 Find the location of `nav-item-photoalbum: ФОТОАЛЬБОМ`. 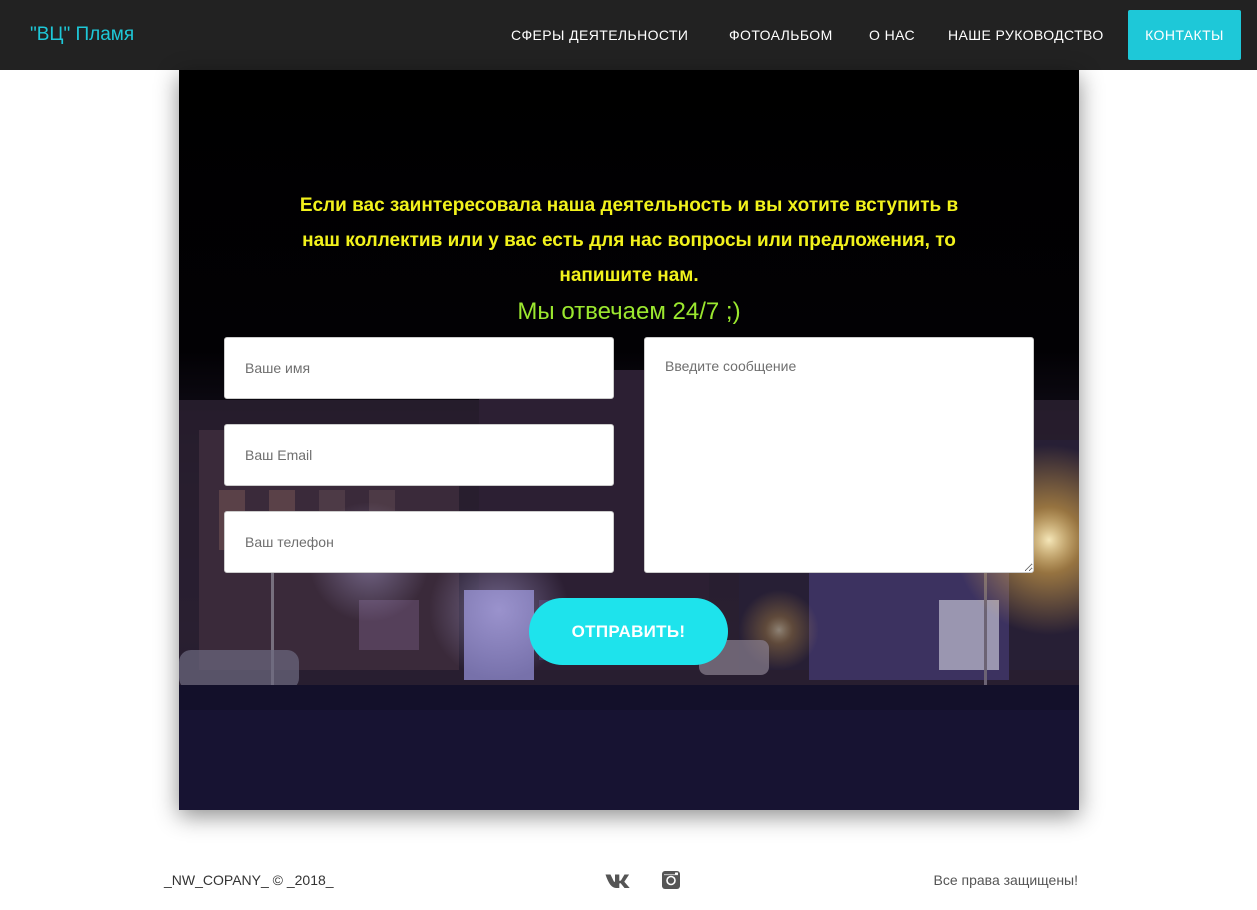

nav-item-photoalbum: ФОТОАЛЬБОМ is located at coordinates (781, 35).